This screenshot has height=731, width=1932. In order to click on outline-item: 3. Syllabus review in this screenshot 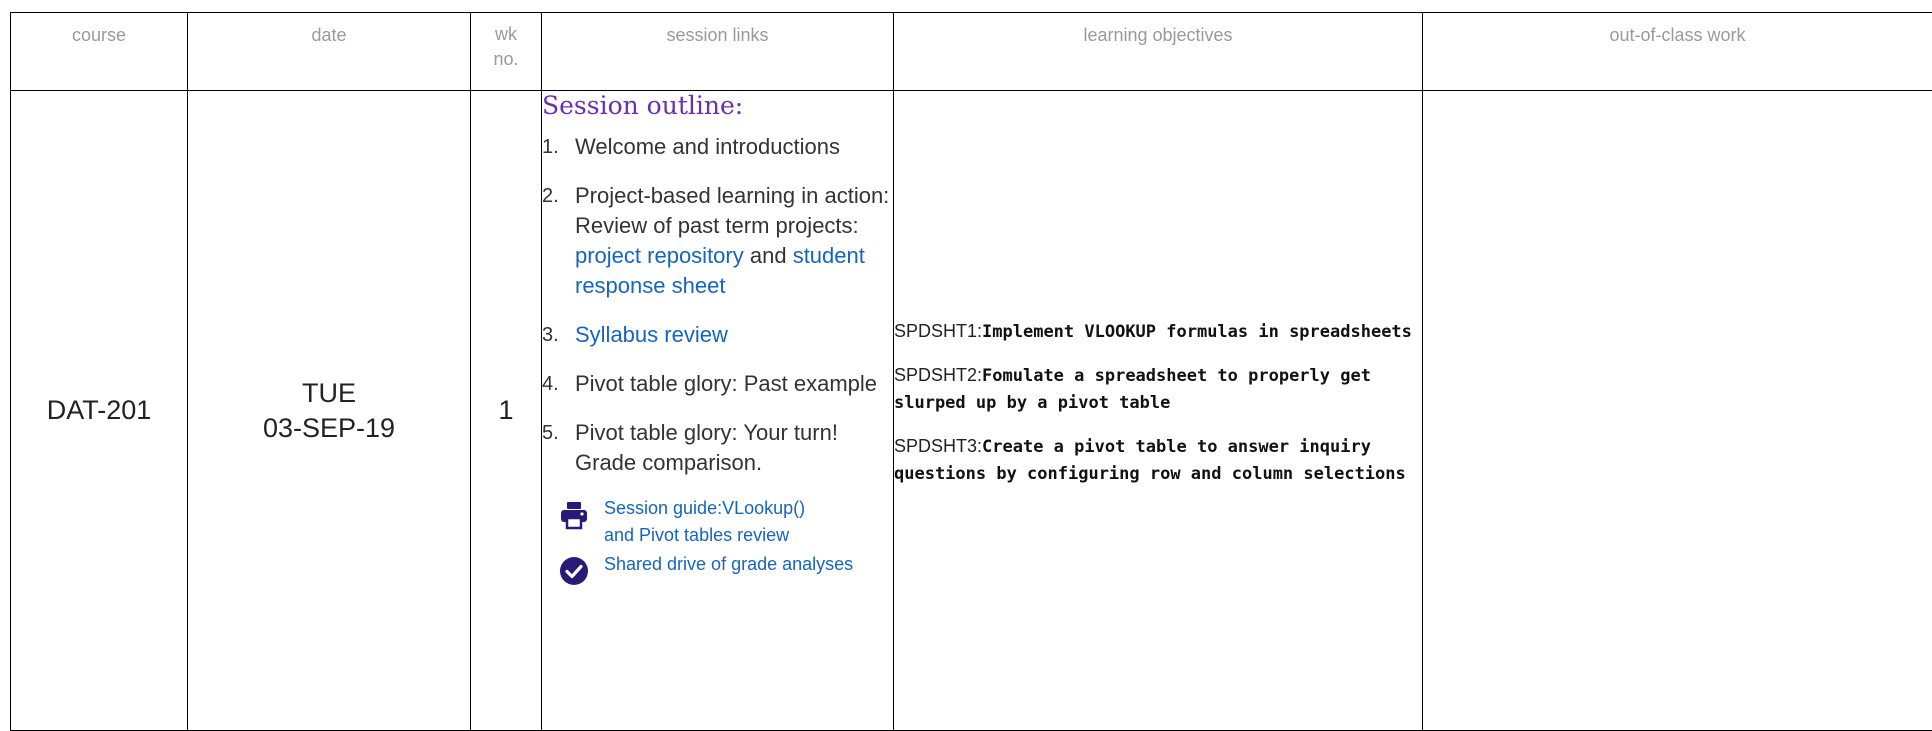, I will do `click(717, 335)`.